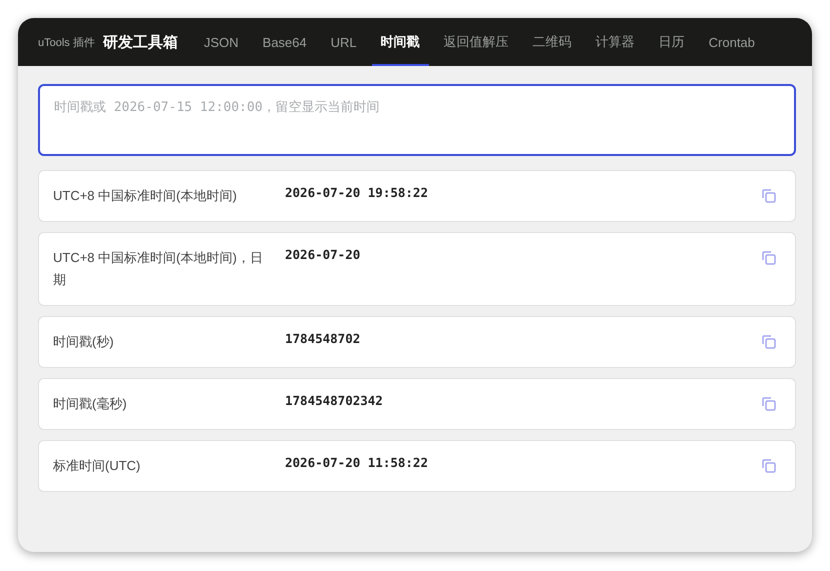 The image size is (830, 571). I want to click on input-field: 时间戳或 2026-07-15 12:00:00，留空显示当前时间, so click(417, 120).